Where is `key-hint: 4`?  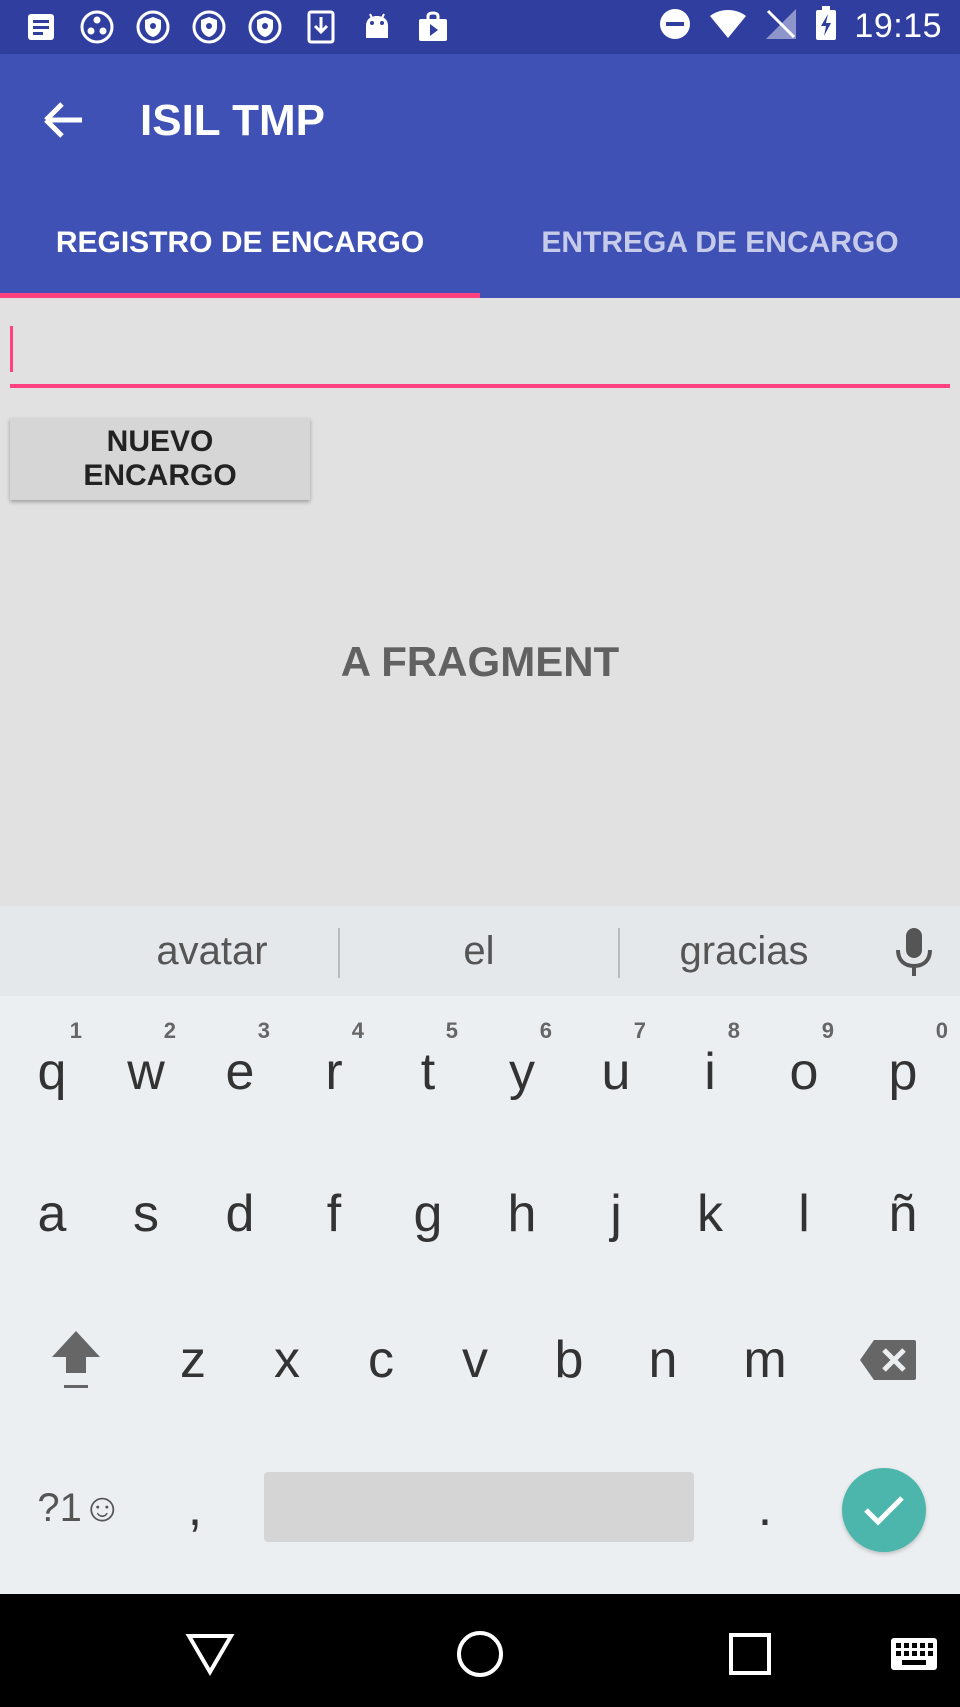
key-hint: 4 is located at coordinates (357, 1030).